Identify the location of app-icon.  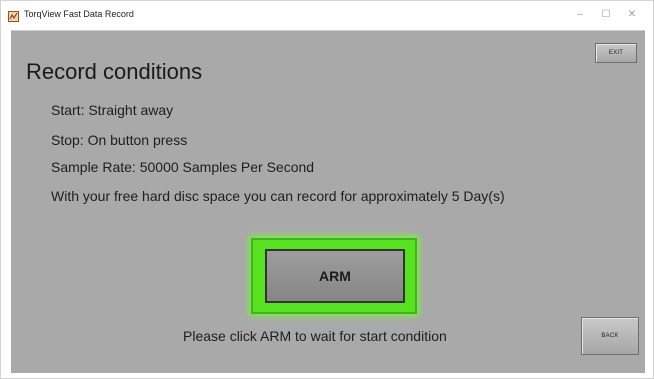
(13, 15).